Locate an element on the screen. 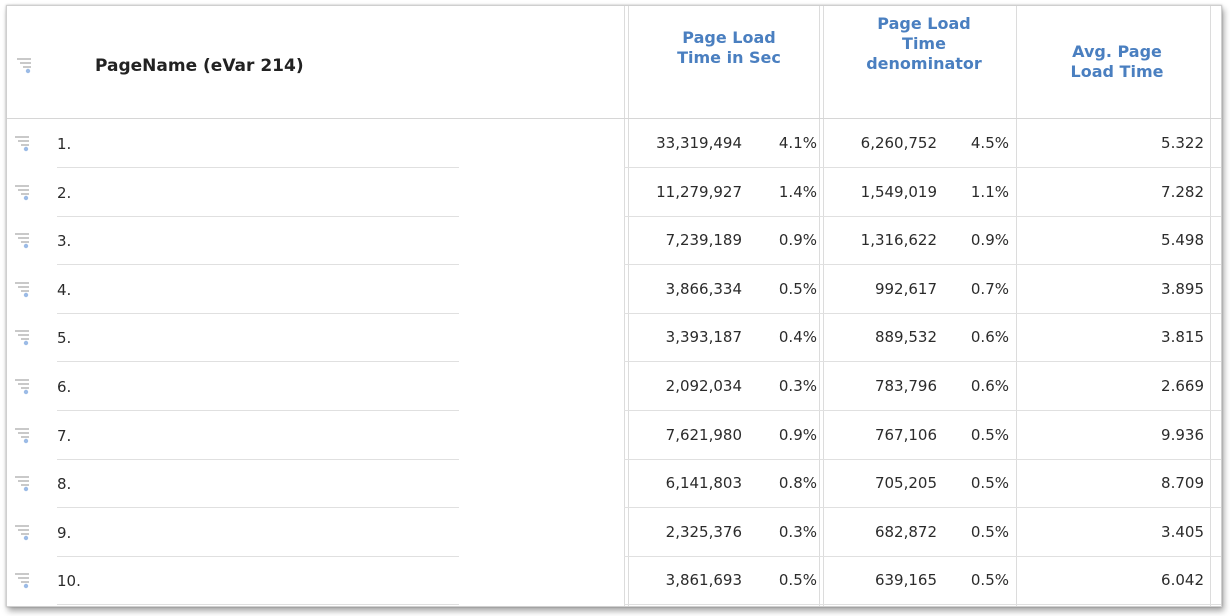  row-rank: 1. is located at coordinates (64, 144).